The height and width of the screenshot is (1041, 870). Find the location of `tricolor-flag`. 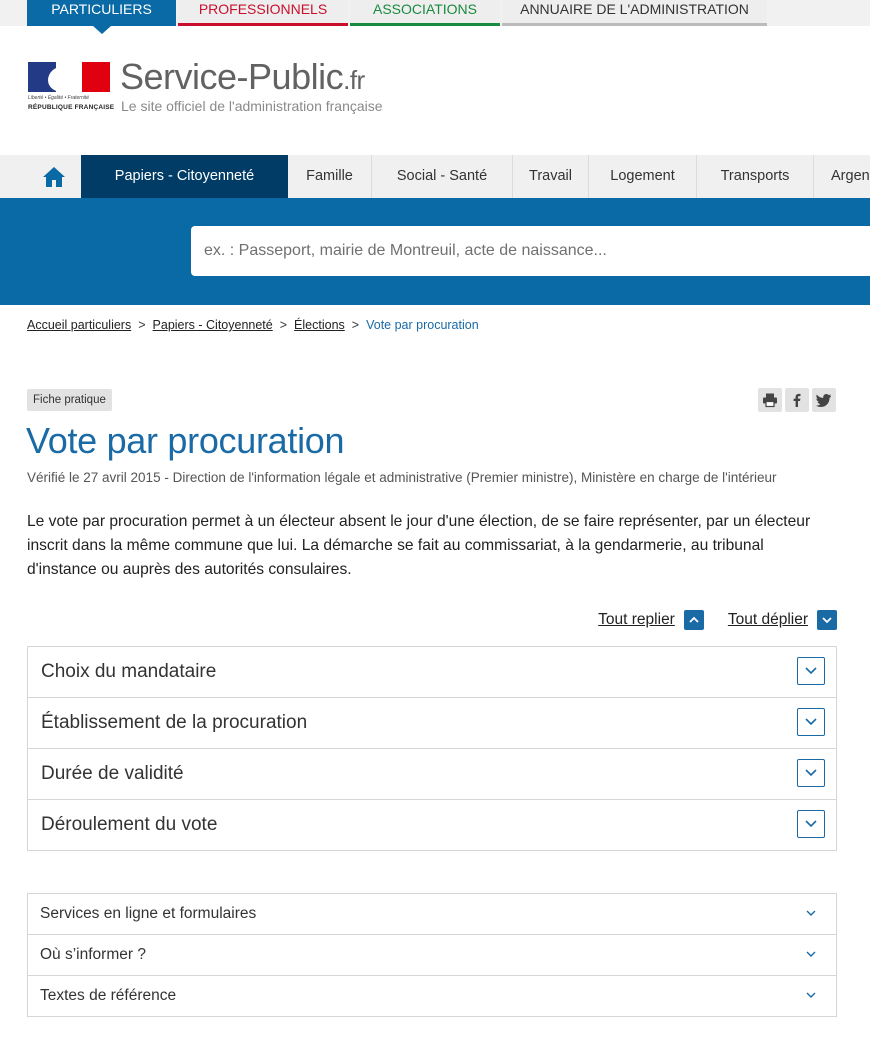

tricolor-flag is located at coordinates (69, 77).